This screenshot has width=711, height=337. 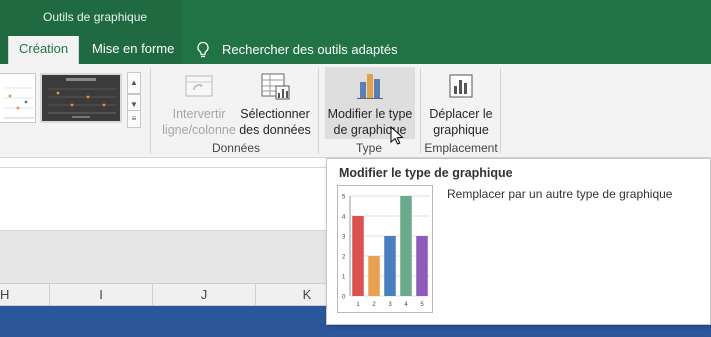 I want to click on chart-style-thumbnail-selected, so click(x=81, y=98).